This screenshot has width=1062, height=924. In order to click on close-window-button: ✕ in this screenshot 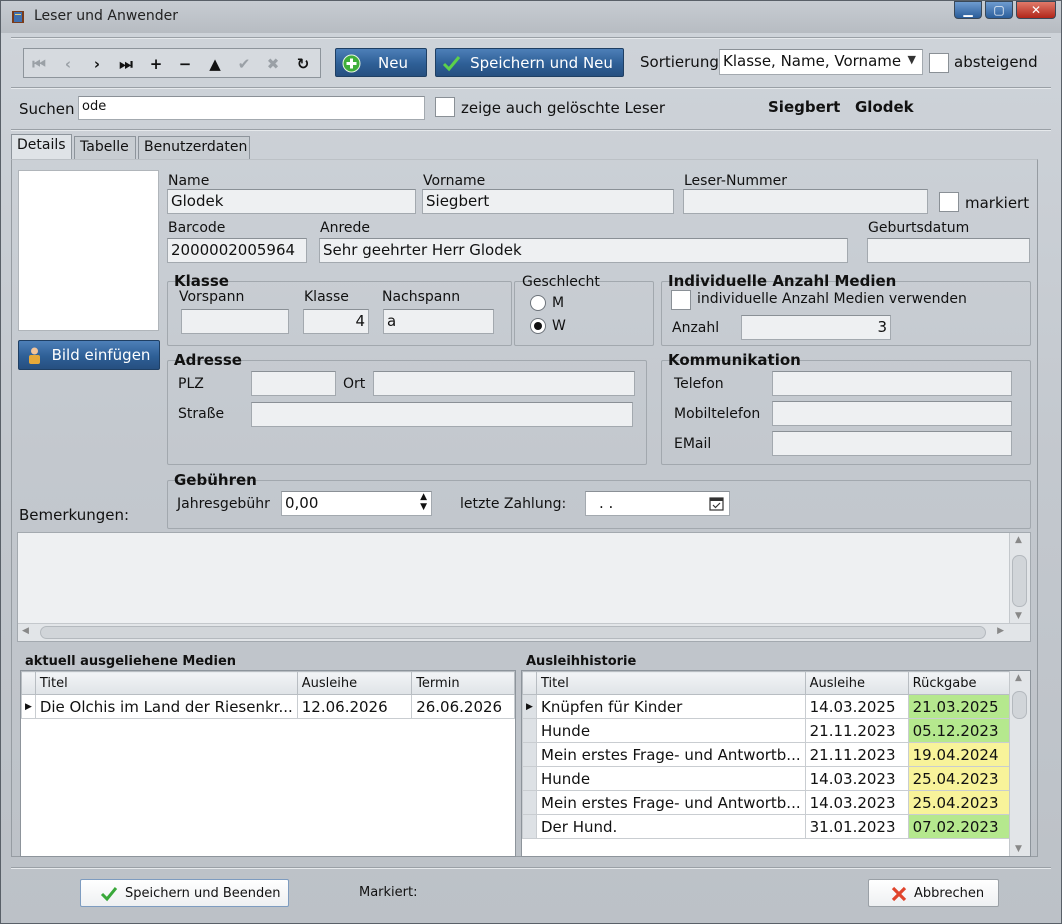, I will do `click(1036, 10)`.